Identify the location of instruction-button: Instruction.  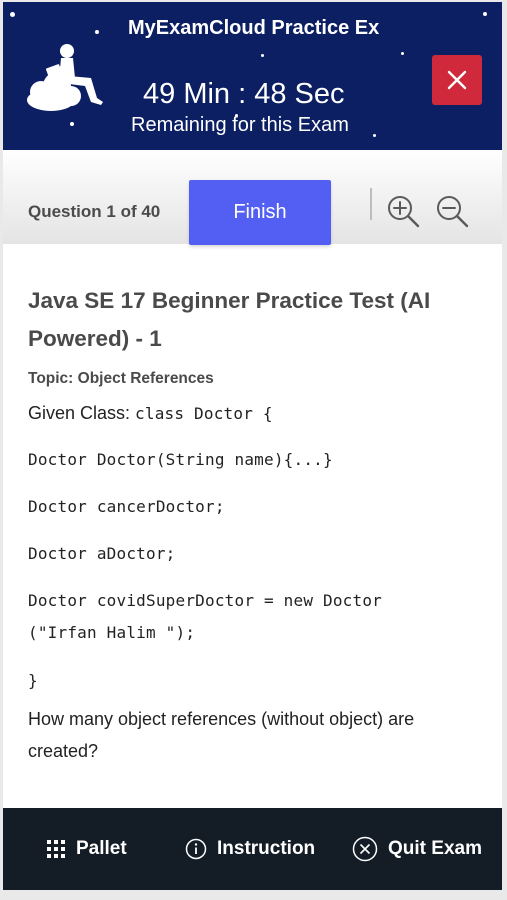
(250, 849).